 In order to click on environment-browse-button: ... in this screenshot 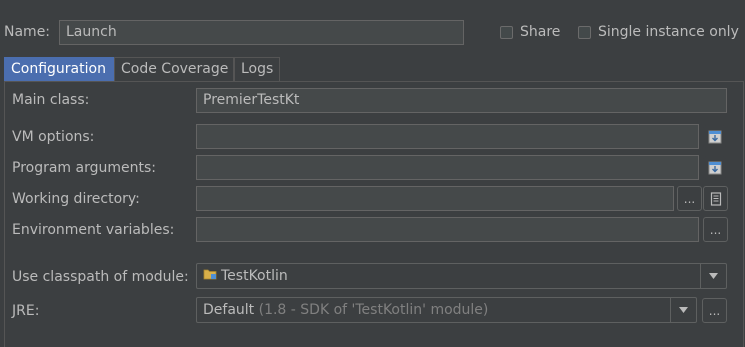, I will do `click(715, 229)`.